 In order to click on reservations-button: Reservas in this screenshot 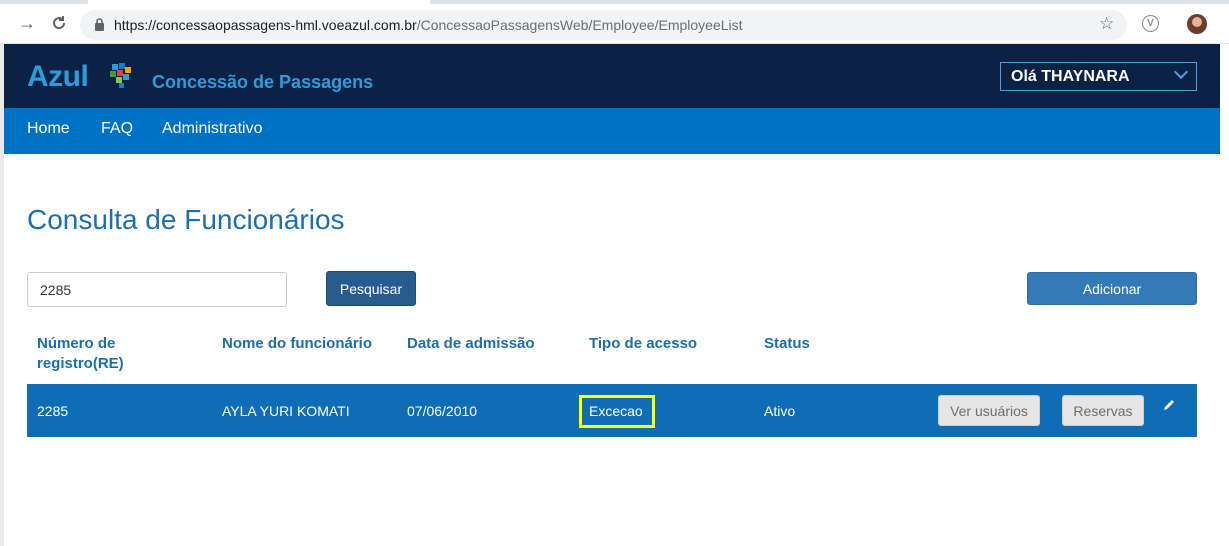, I will do `click(1103, 410)`.